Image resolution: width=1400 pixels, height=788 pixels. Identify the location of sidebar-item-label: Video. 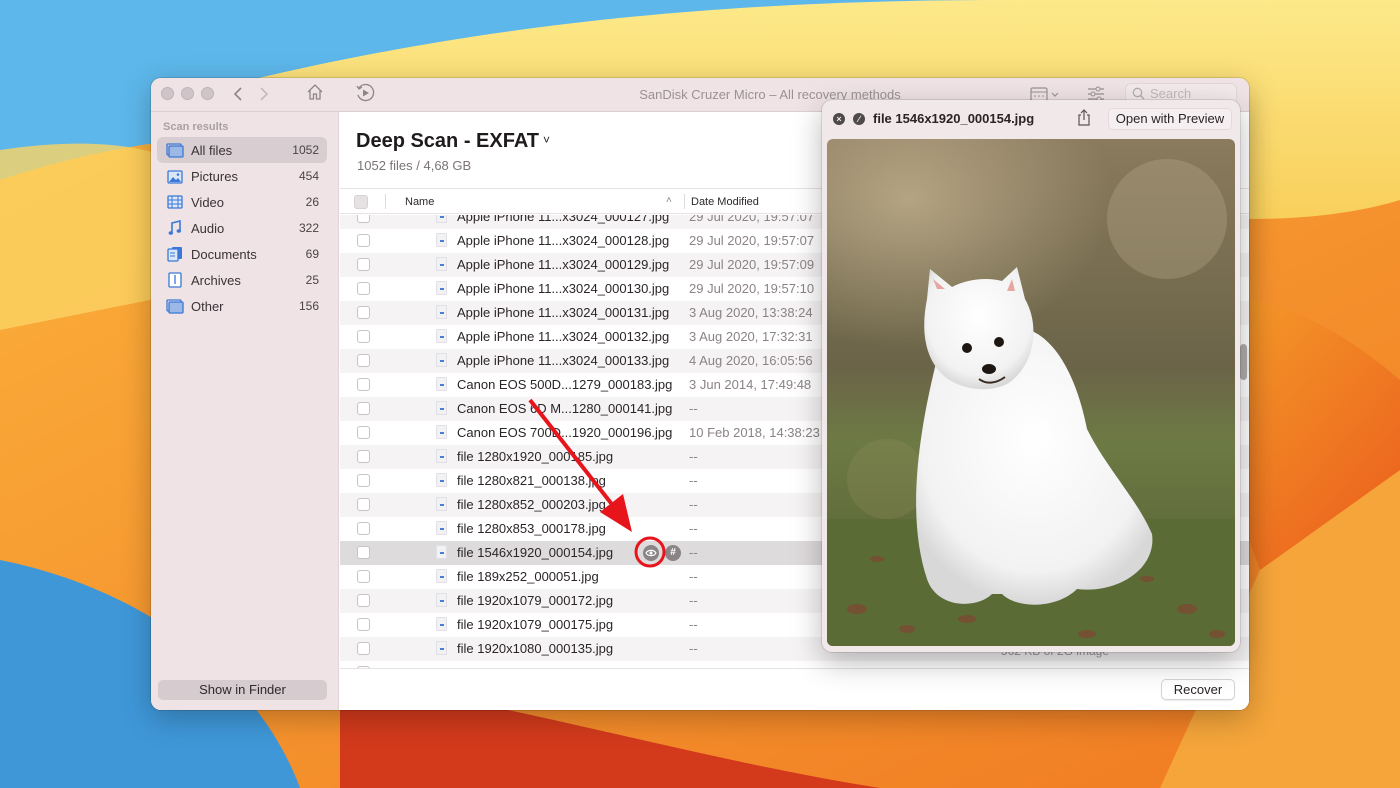
(208, 202).